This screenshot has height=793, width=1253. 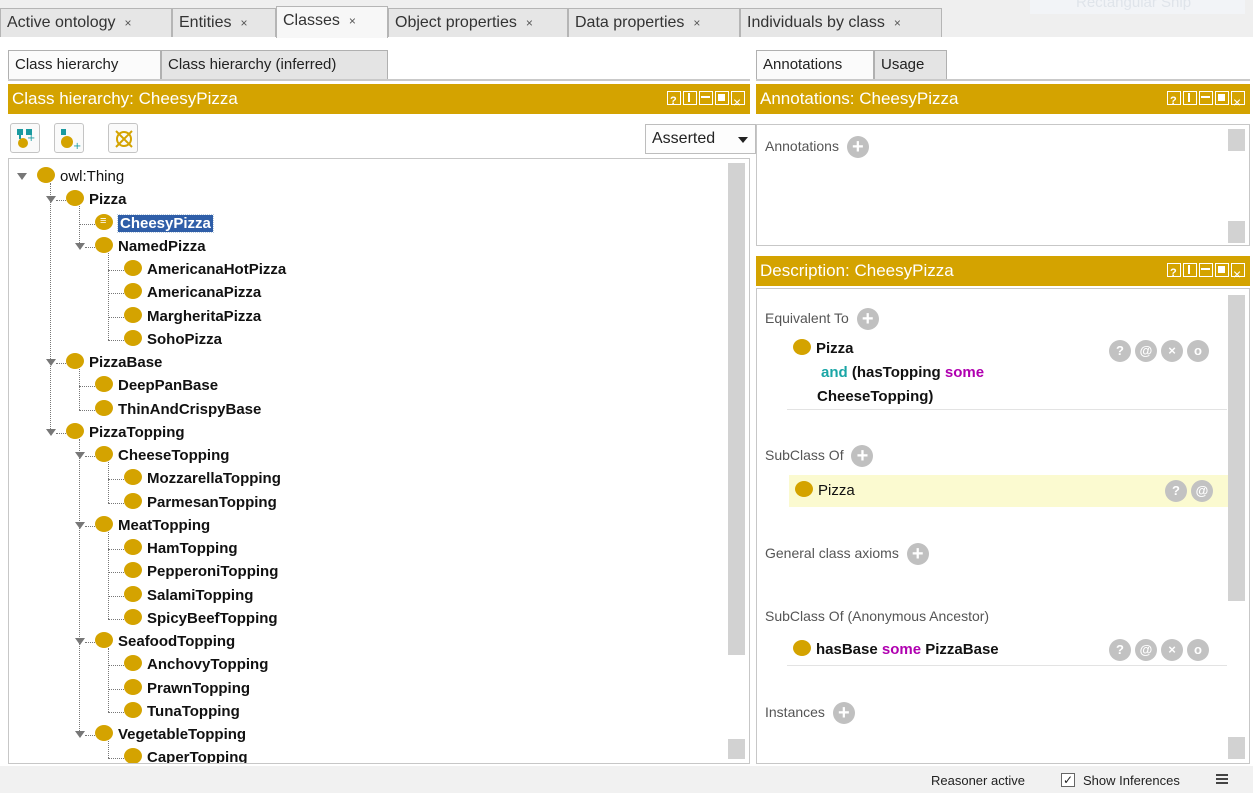 I want to click on tree-node: ThinAndCrispyBase, so click(x=178, y=409).